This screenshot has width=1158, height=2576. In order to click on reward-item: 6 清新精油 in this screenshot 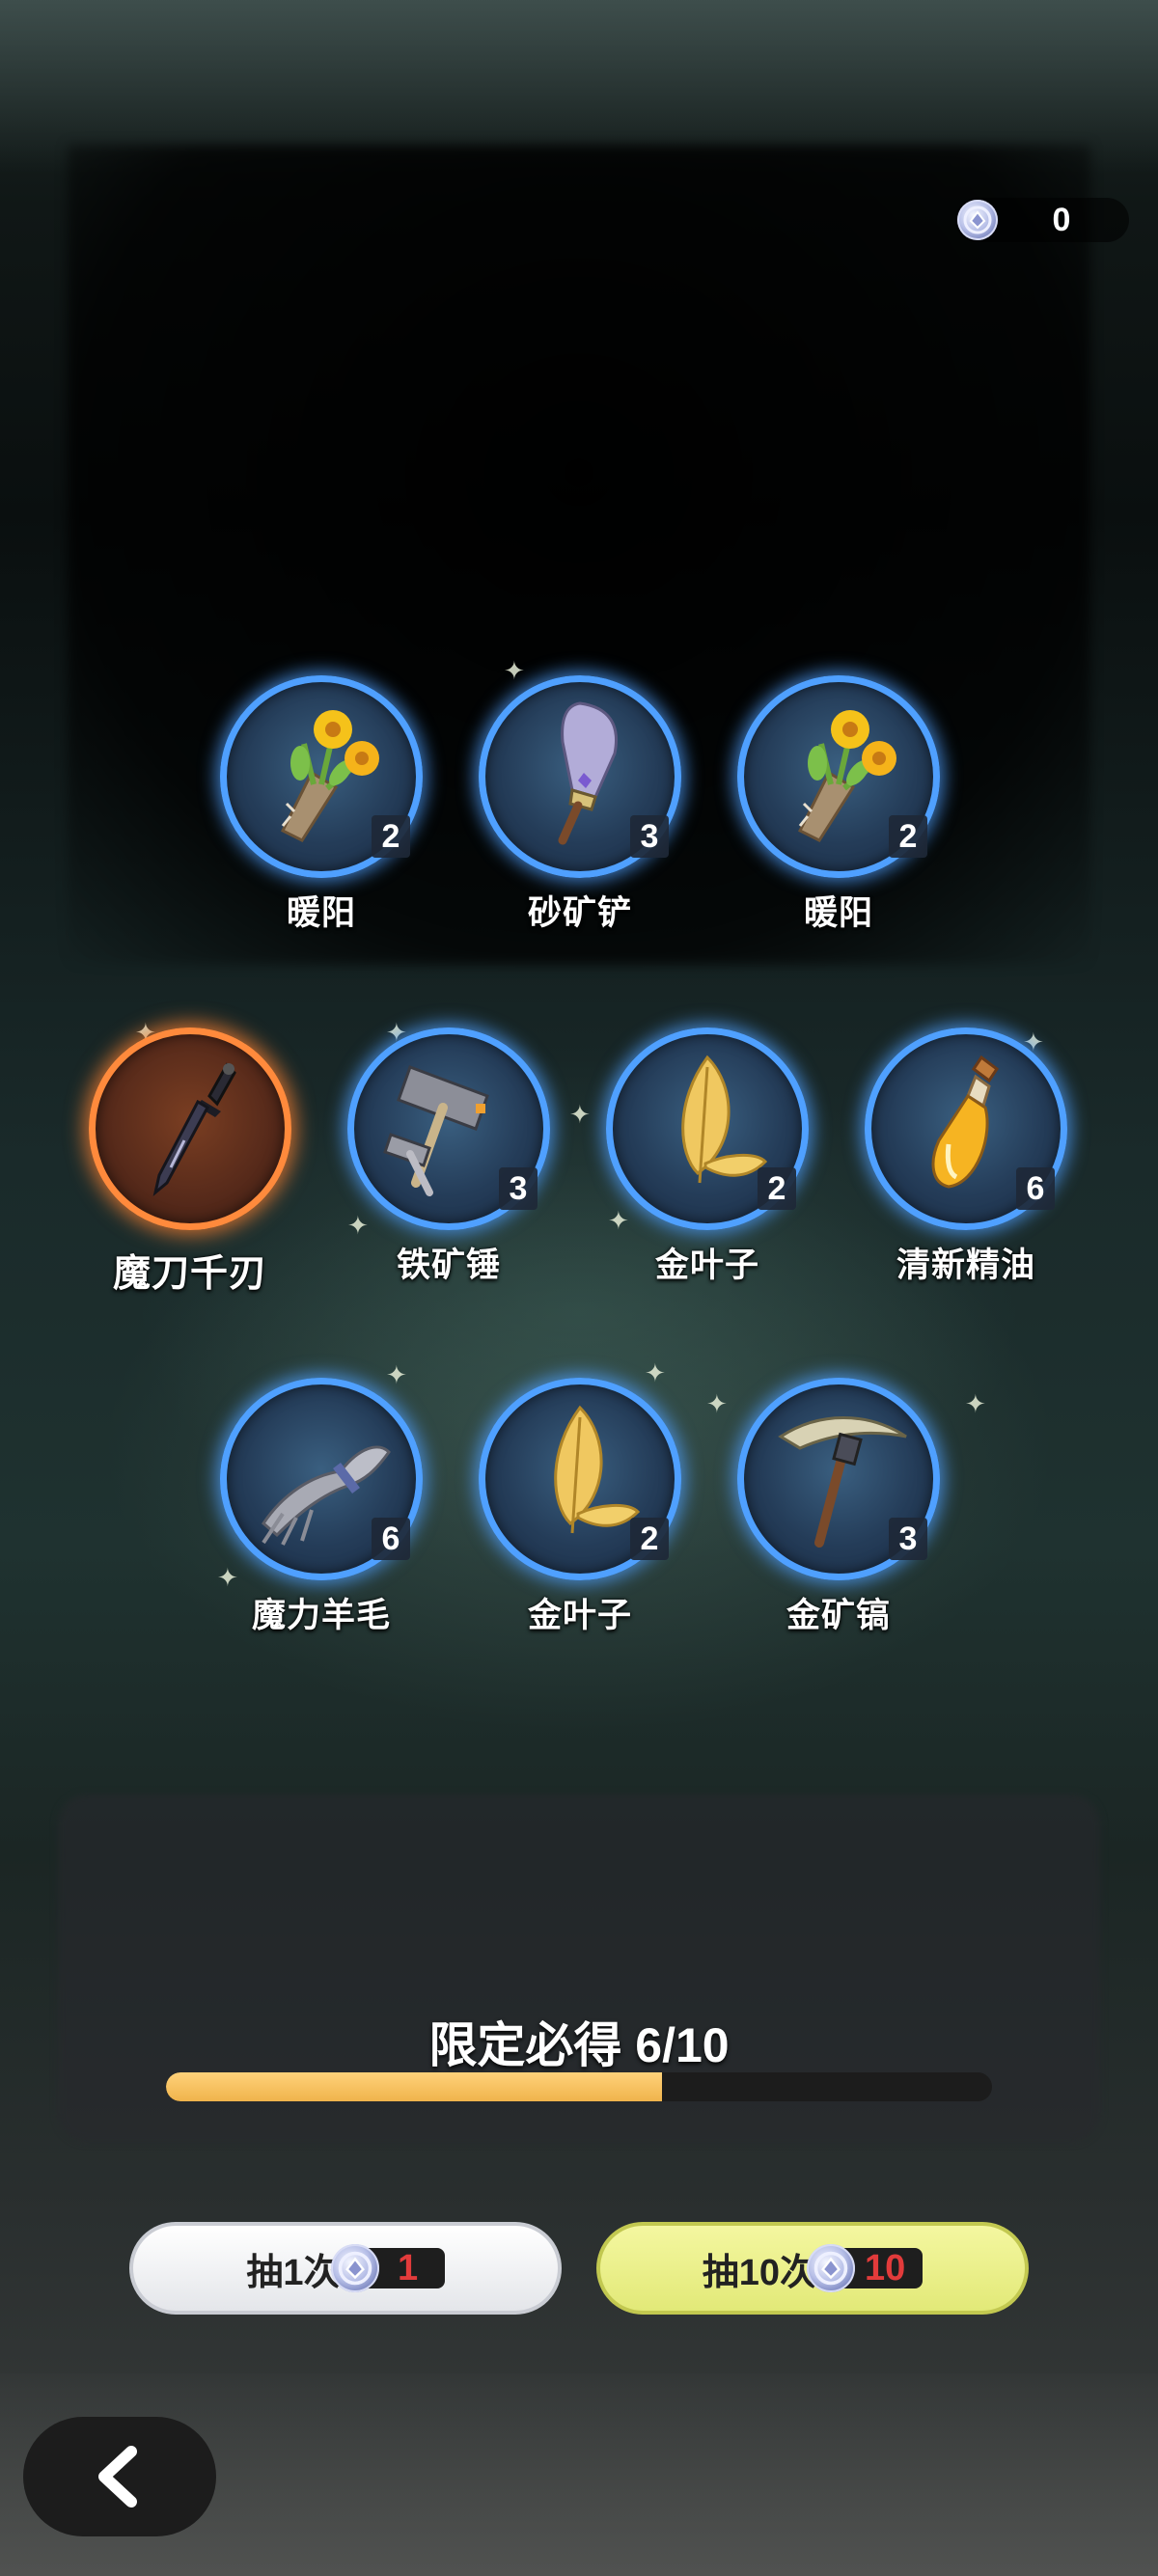, I will do `click(966, 1157)`.